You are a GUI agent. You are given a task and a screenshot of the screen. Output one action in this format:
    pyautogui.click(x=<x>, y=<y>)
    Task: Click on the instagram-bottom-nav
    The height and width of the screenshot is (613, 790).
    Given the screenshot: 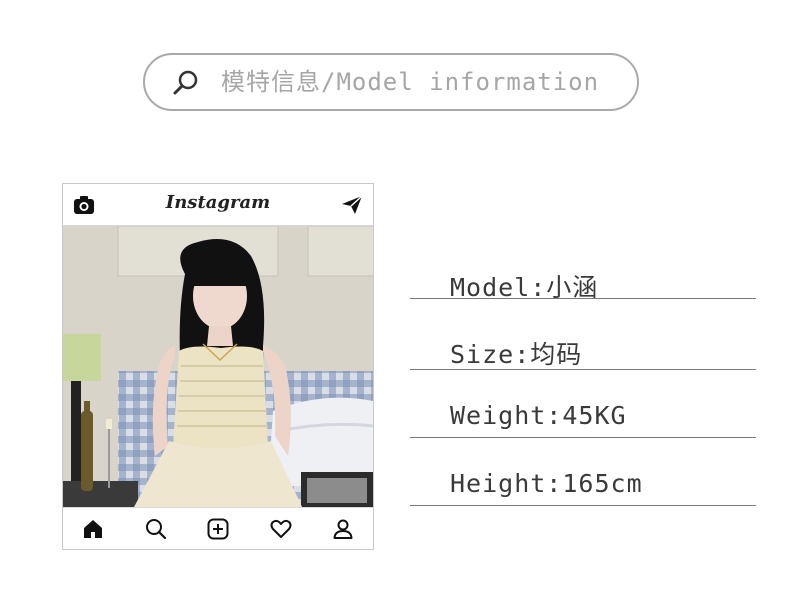 What is the action you would take?
    pyautogui.click(x=218, y=528)
    